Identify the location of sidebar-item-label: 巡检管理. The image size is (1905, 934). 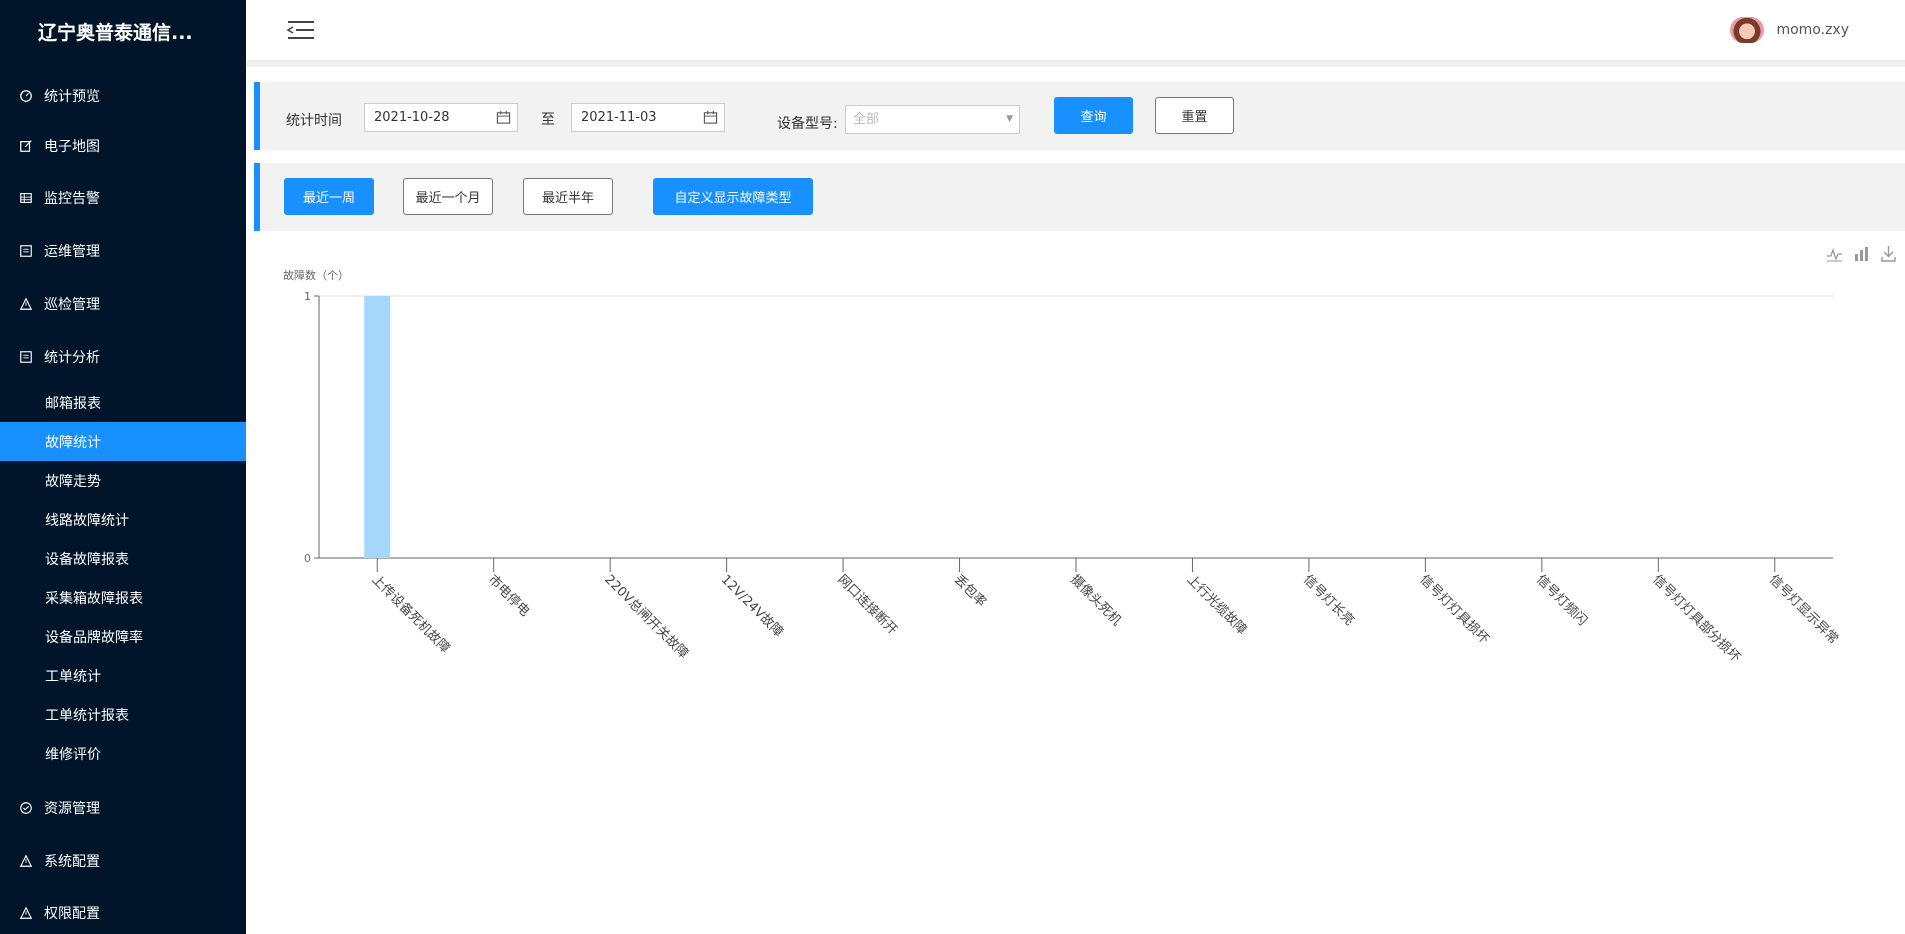
(72, 305).